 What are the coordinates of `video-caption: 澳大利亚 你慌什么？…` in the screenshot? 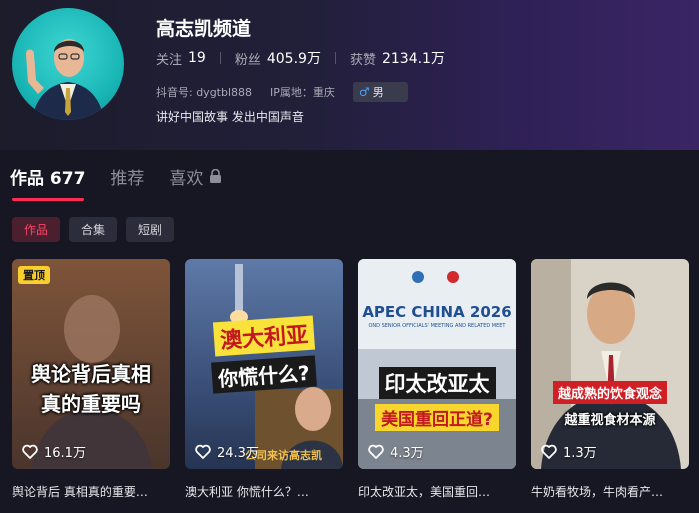 It's located at (264, 491).